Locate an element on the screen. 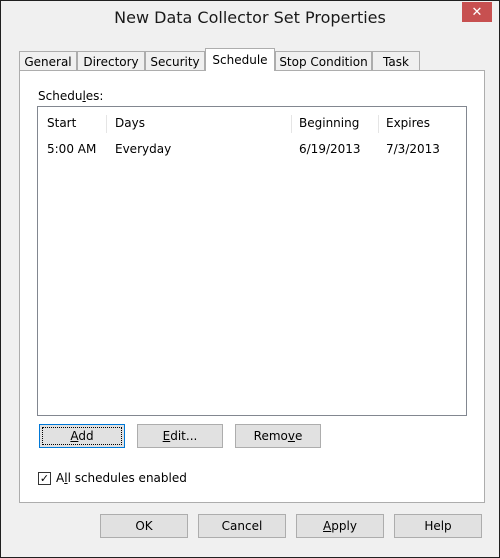 This screenshot has width=500, height=558. apply-button: Apply is located at coordinates (340, 526).